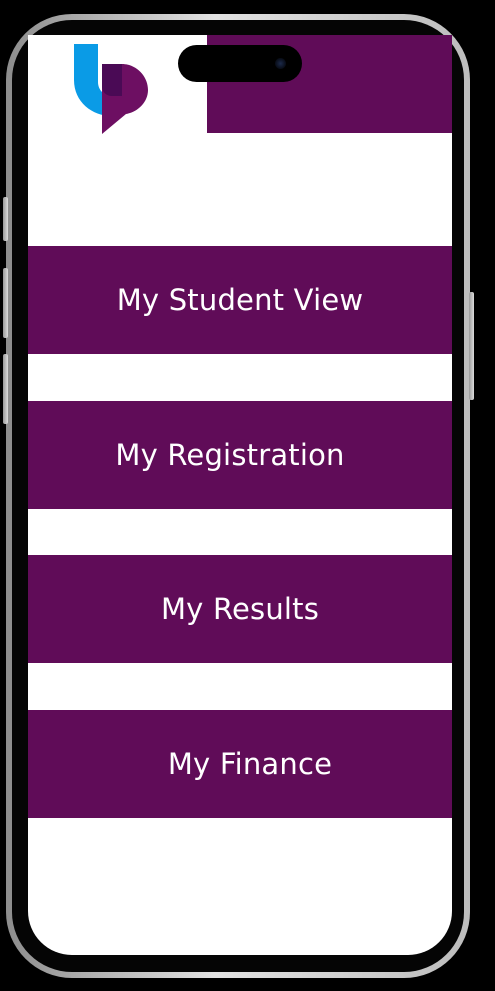 This screenshot has width=495, height=991. I want to click on menu-button-label: My Results, so click(240, 609).